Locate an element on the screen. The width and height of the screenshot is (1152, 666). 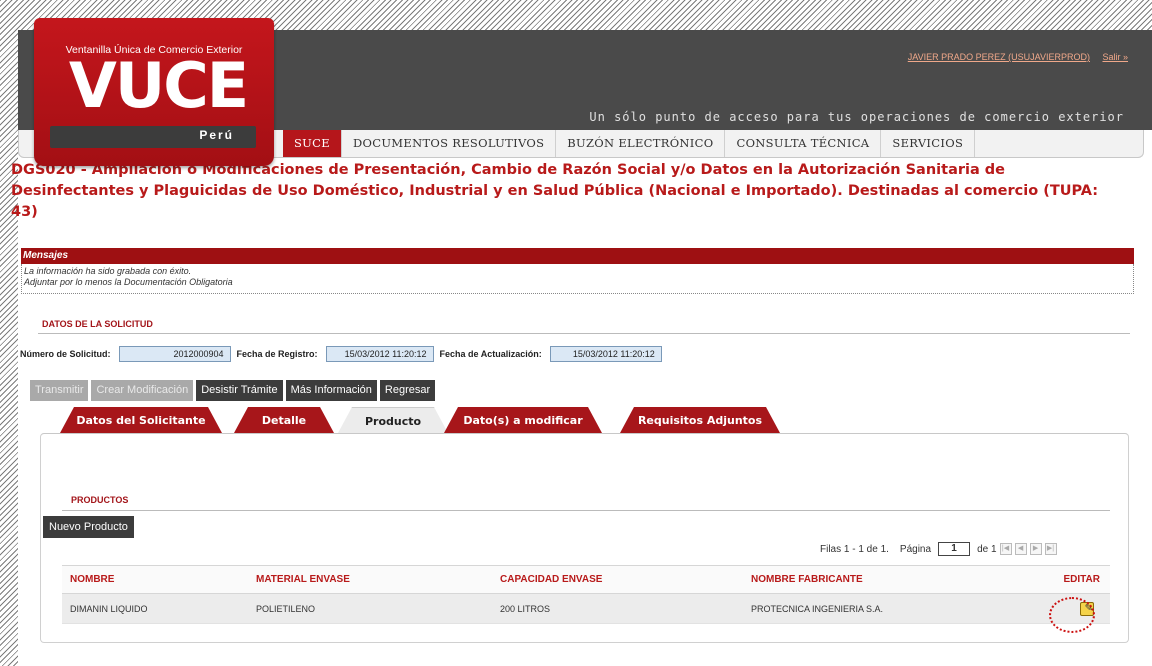
actualizacion-label: Fecha de Actualización: is located at coordinates (490, 354).